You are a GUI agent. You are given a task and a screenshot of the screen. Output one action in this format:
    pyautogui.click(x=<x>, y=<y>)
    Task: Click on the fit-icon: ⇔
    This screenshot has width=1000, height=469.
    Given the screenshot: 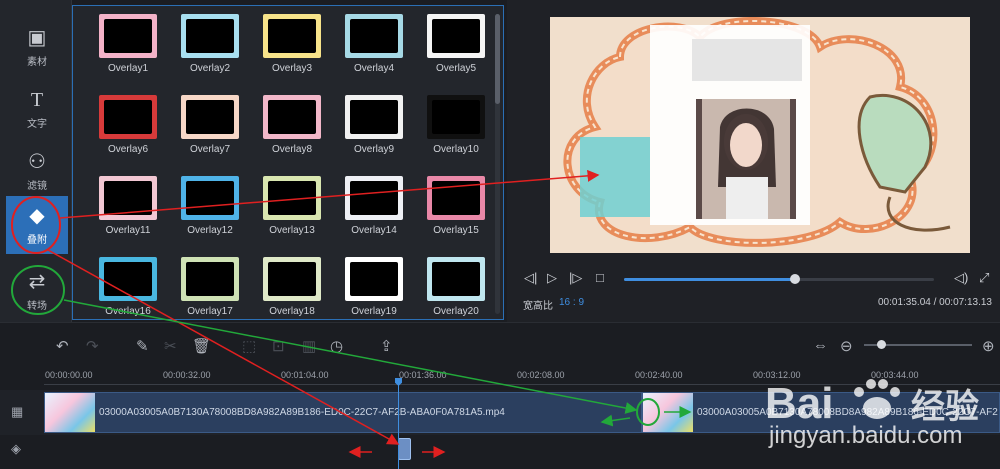 What is the action you would take?
    pyautogui.click(x=820, y=345)
    